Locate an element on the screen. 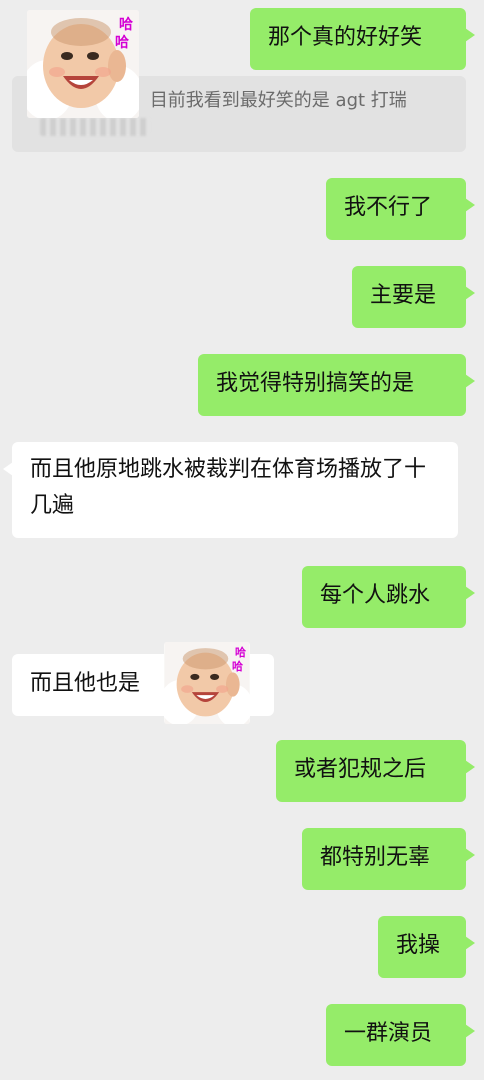 This screenshot has height=1080, width=484. message-text: 或者犯规之后 is located at coordinates (360, 769).